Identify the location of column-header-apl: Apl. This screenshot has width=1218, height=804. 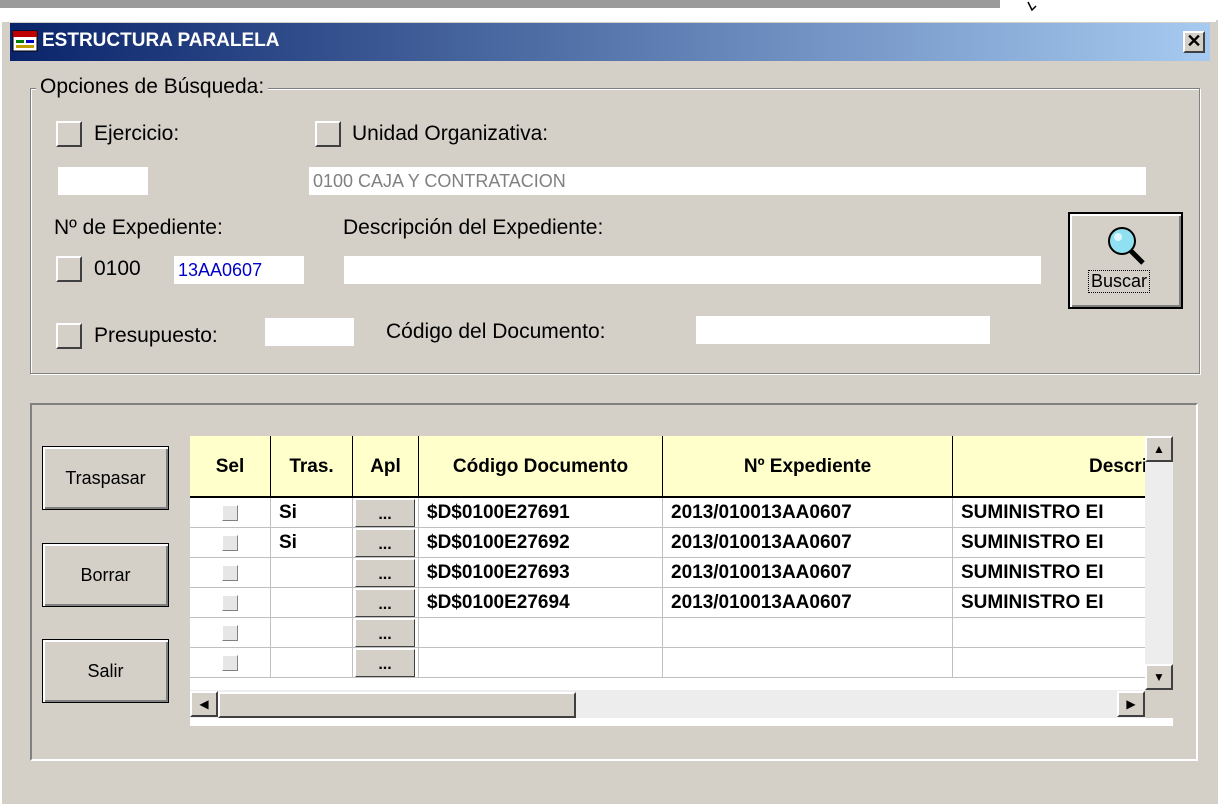
(386, 467).